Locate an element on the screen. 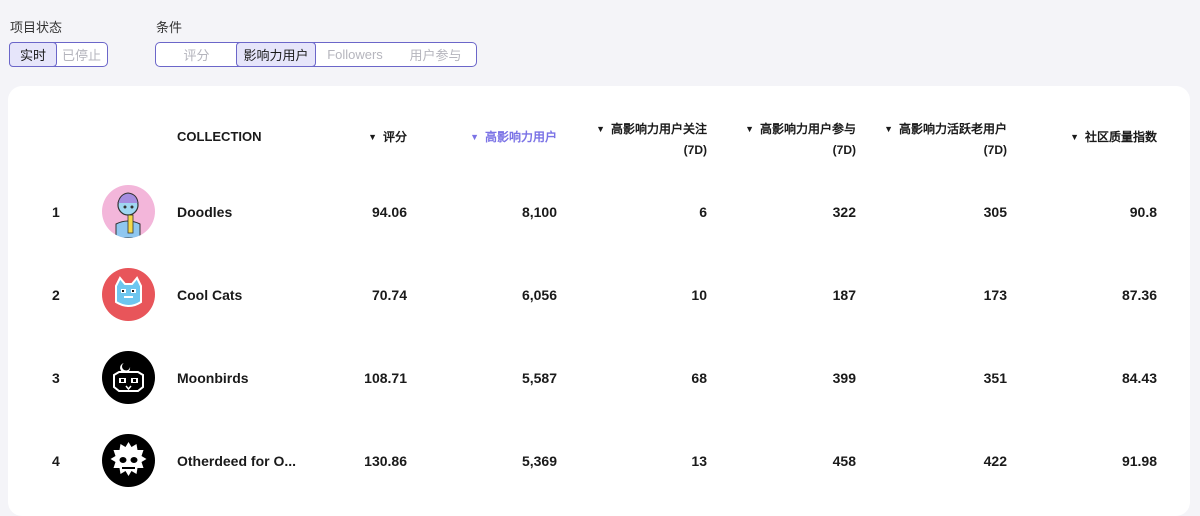  score-cell: 94.06 is located at coordinates (389, 212).